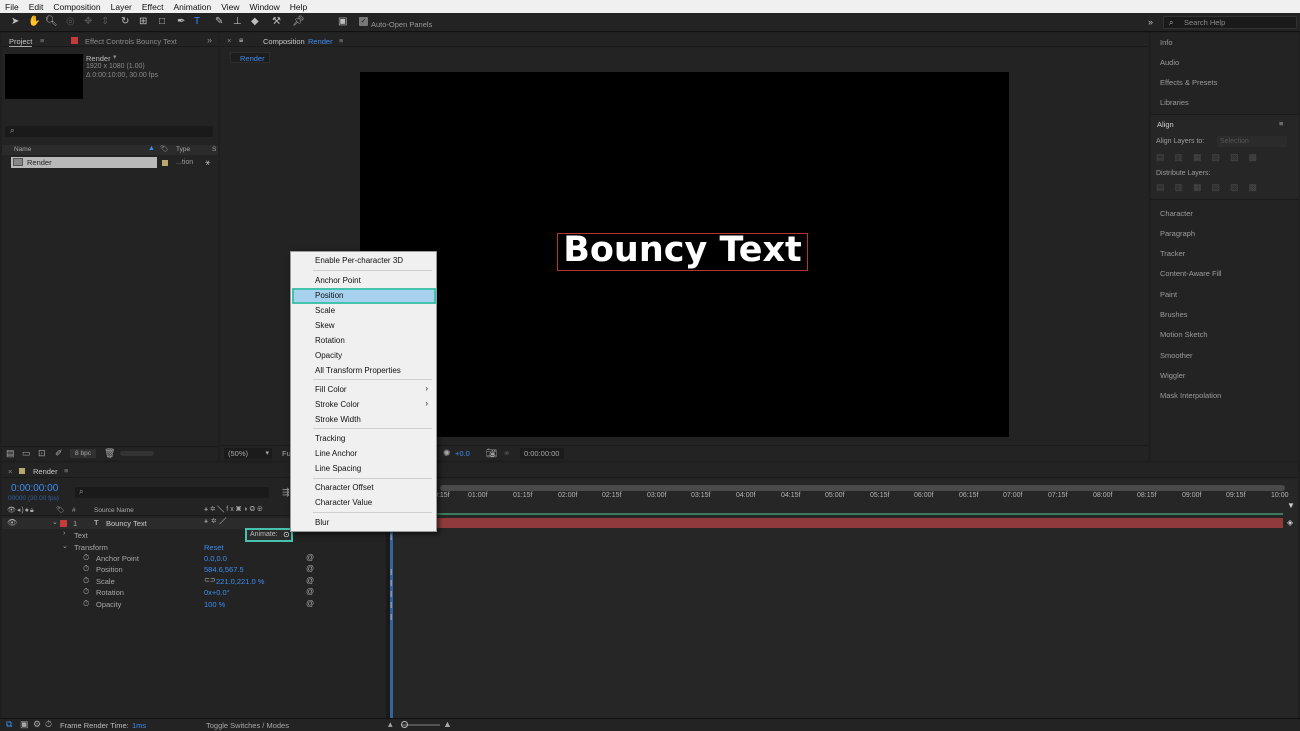  I want to click on menu-item-stroke-color: Stroke Color, so click(337, 404).